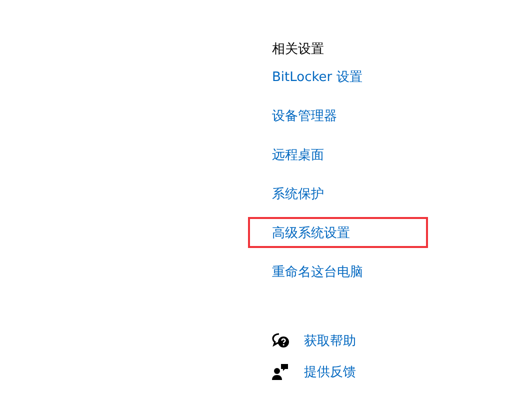 The width and height of the screenshot is (531, 419). I want to click on help-icon, so click(281, 341).